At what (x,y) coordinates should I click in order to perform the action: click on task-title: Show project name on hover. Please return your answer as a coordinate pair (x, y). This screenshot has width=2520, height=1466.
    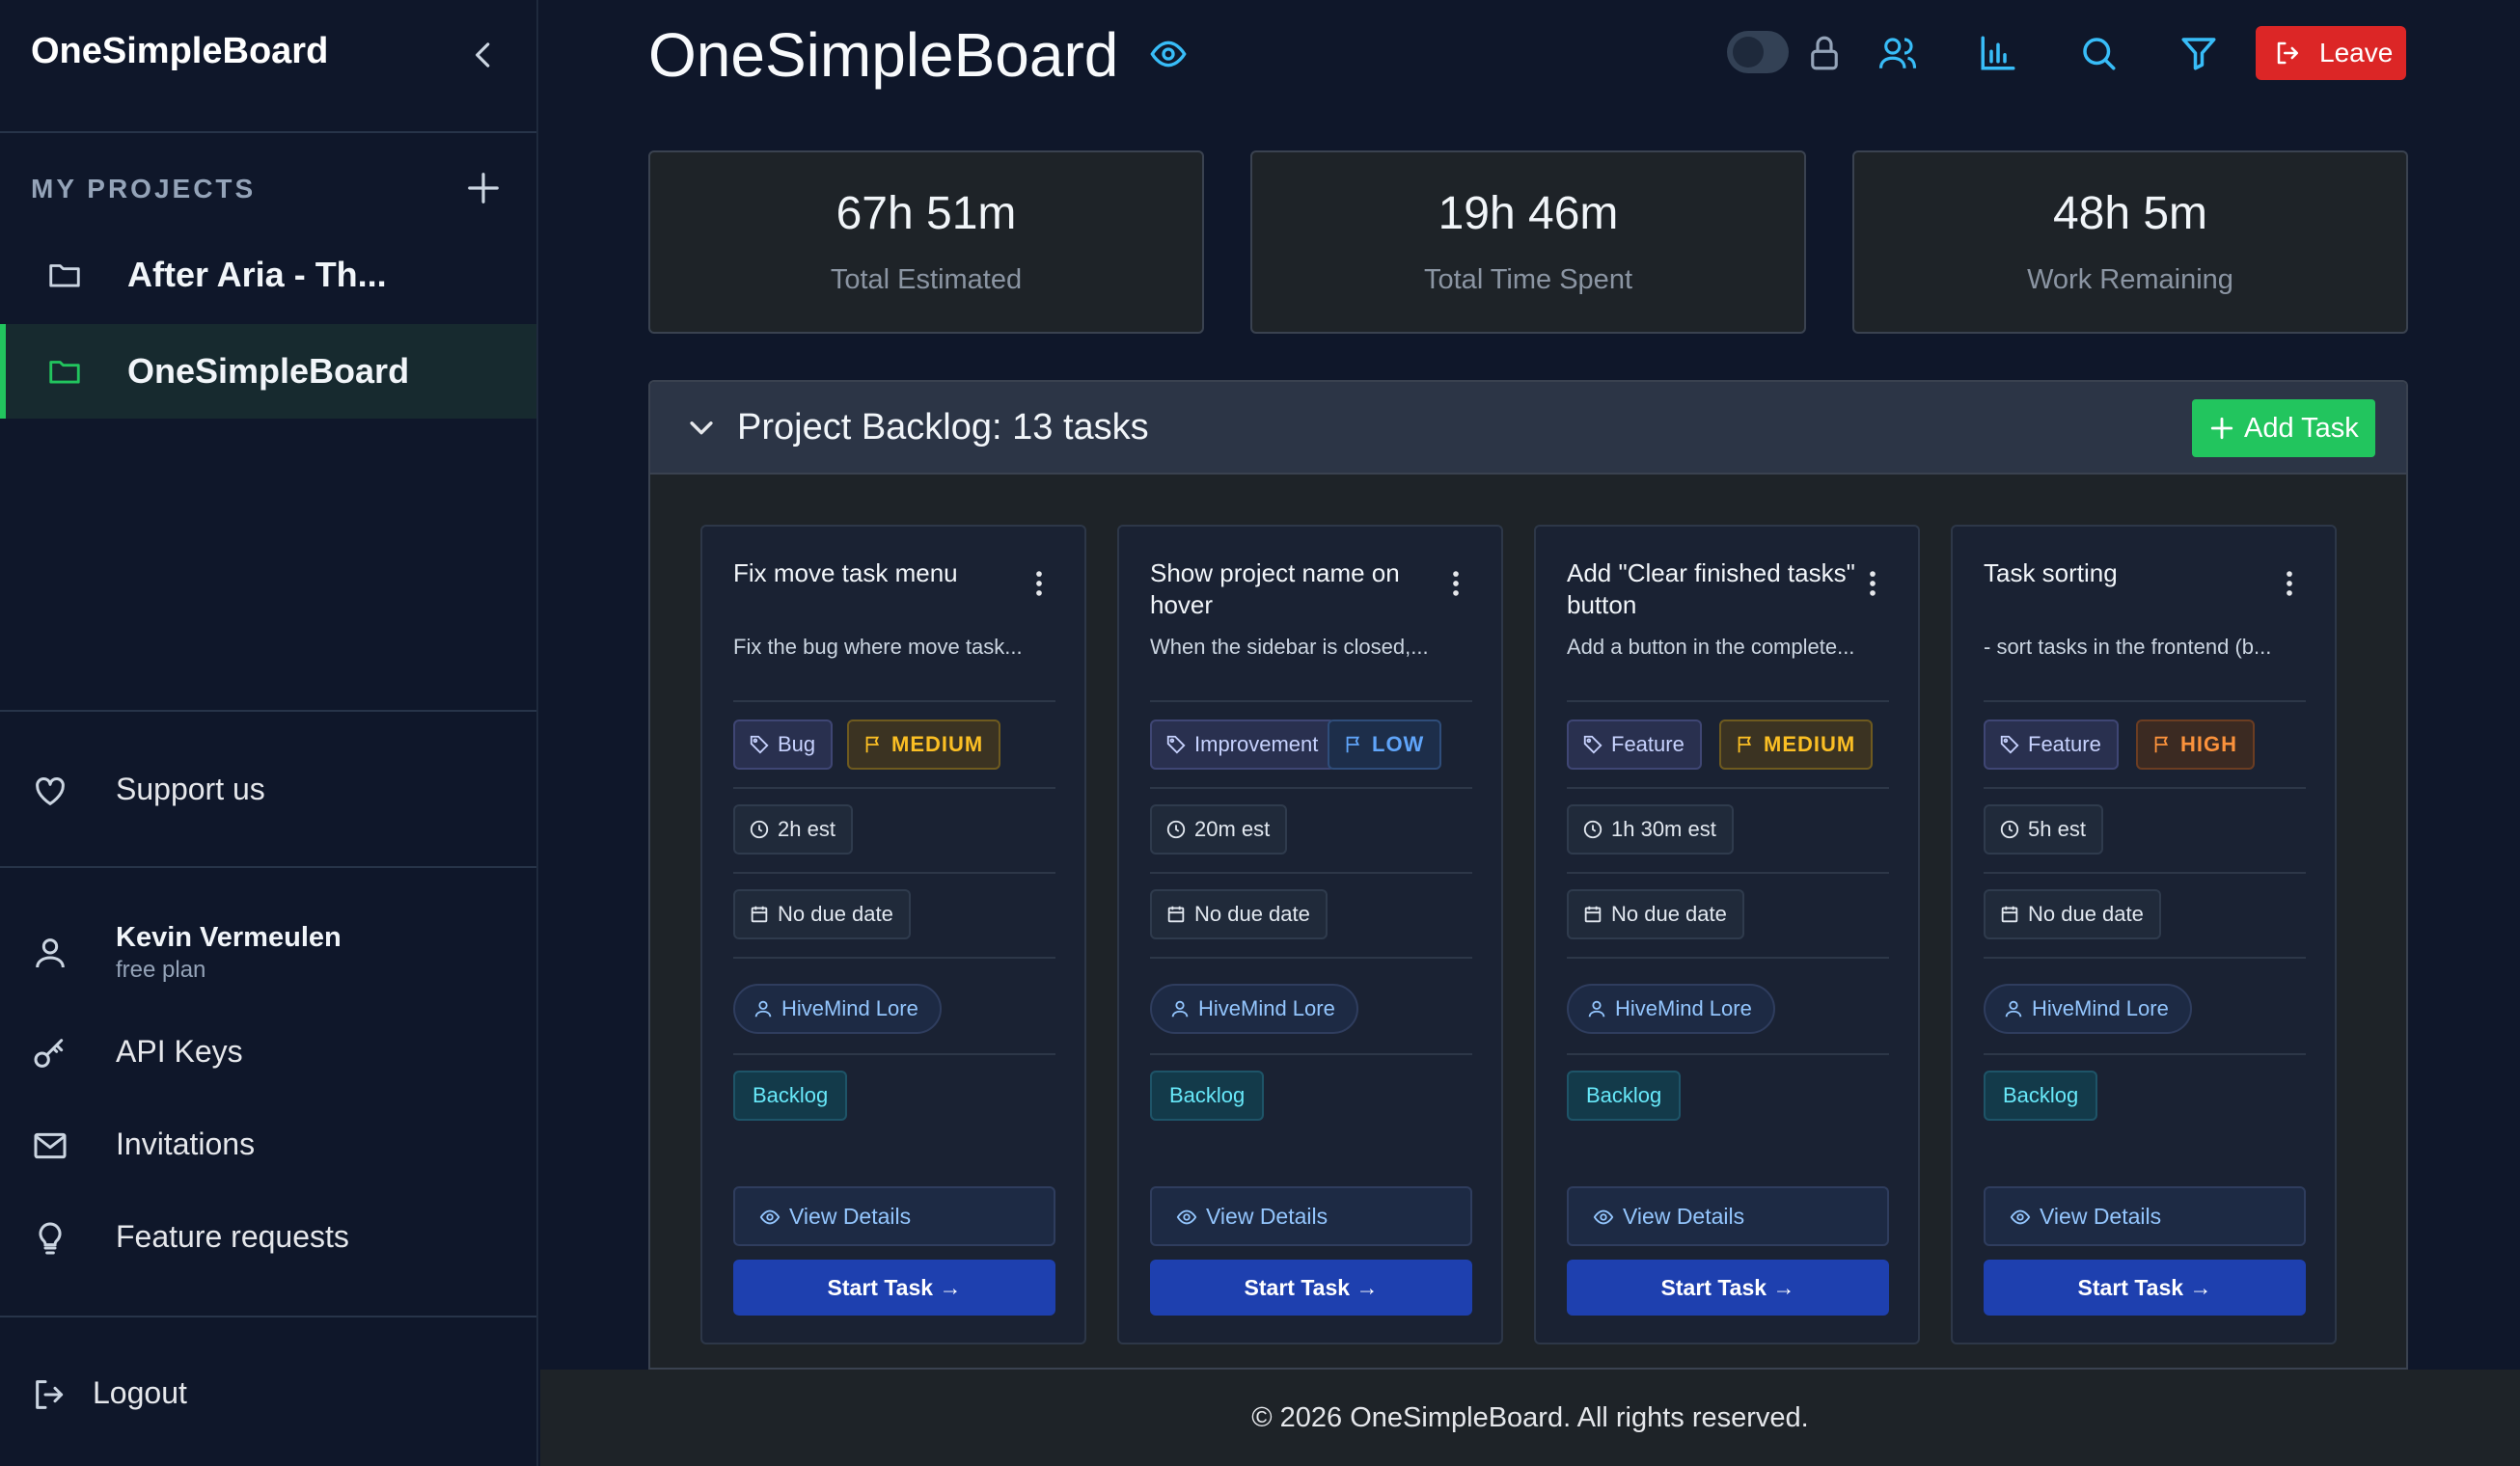
    Looking at the image, I should click on (1275, 588).